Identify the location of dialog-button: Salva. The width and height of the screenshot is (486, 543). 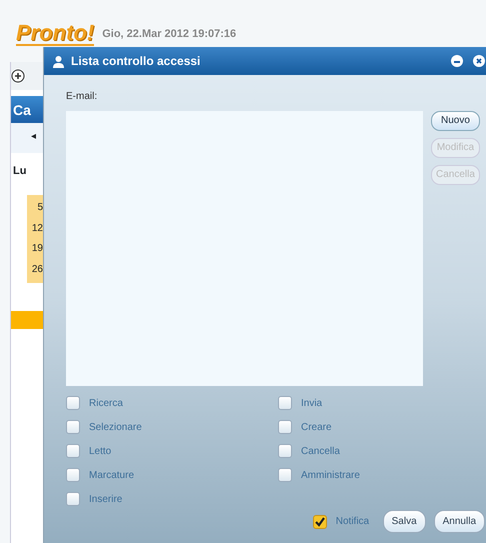
(404, 521).